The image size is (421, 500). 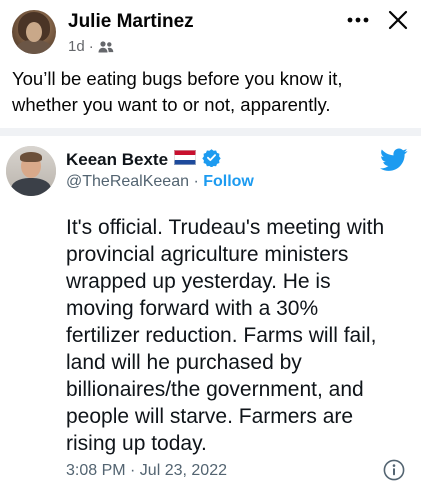 I want to click on close-button, so click(x=398, y=20).